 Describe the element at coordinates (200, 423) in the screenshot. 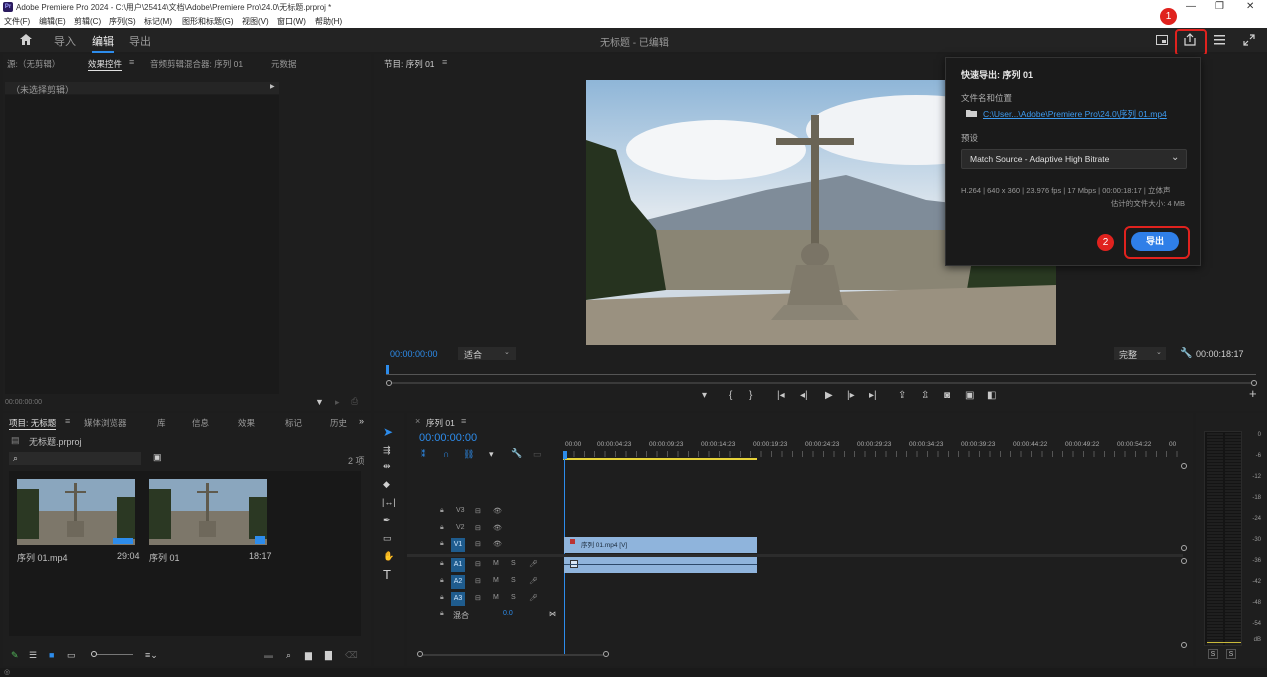

I see `tab-info: 信息` at that location.